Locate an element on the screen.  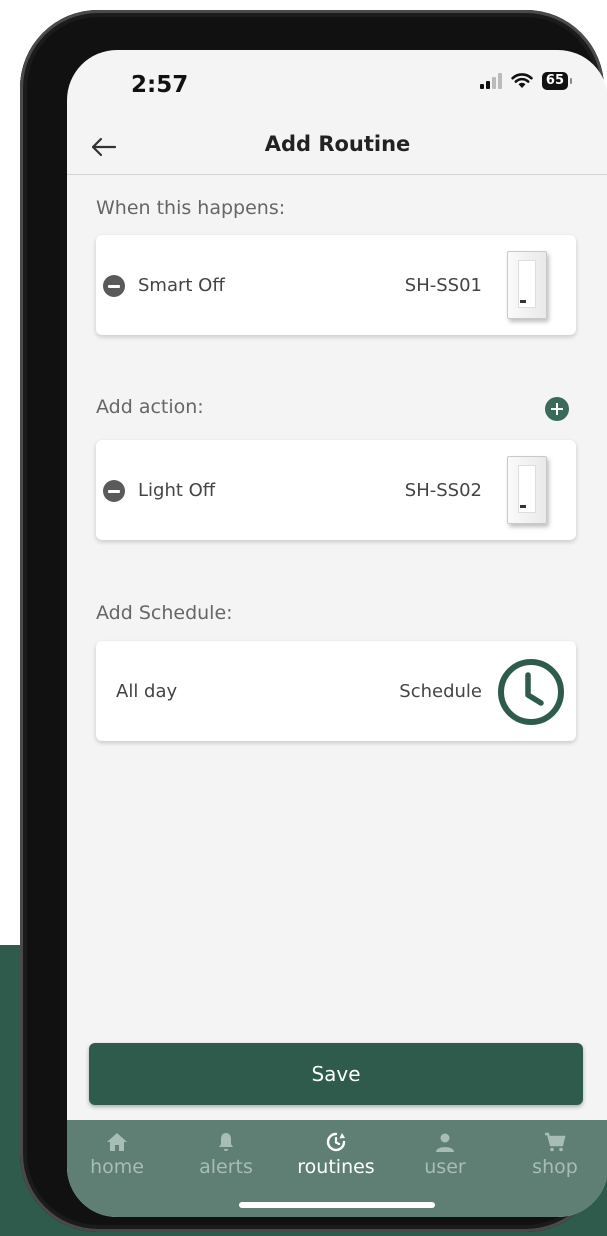
home-icon is located at coordinates (117, 1142).